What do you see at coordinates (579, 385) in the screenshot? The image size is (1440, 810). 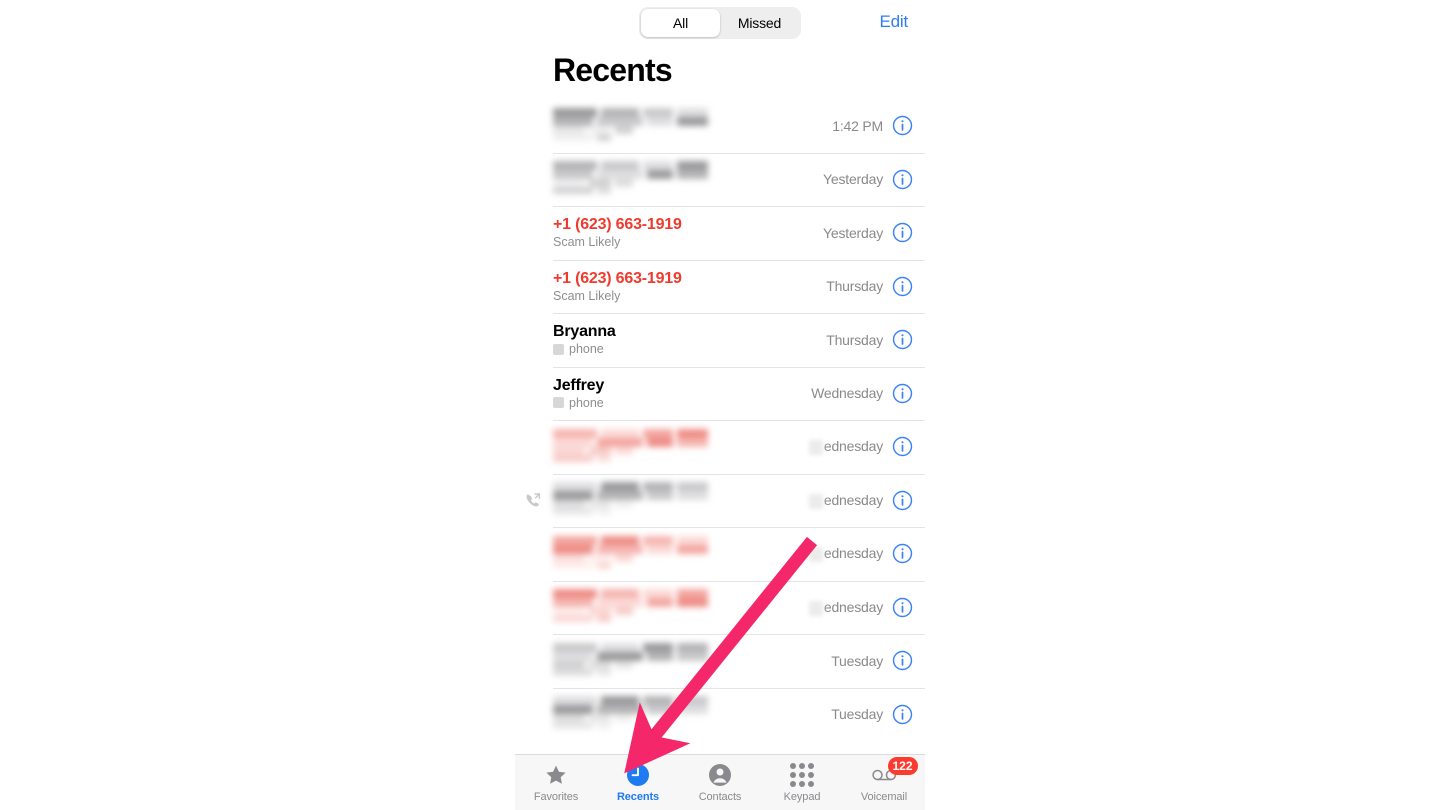 I see `call-row-name: Jeffrey` at bounding box center [579, 385].